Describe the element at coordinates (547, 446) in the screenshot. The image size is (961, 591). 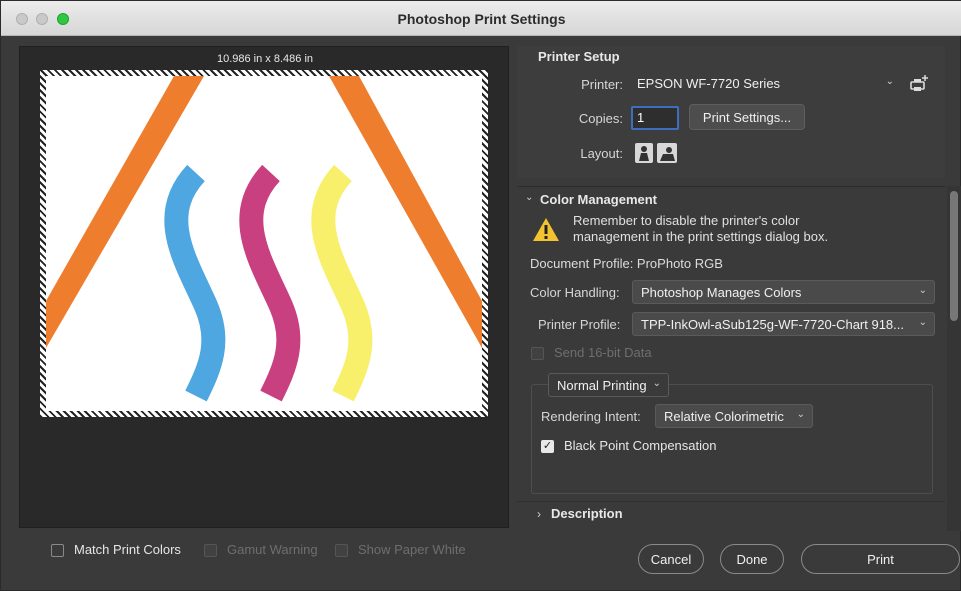
I see `black-point-checkbox: ✓` at that location.